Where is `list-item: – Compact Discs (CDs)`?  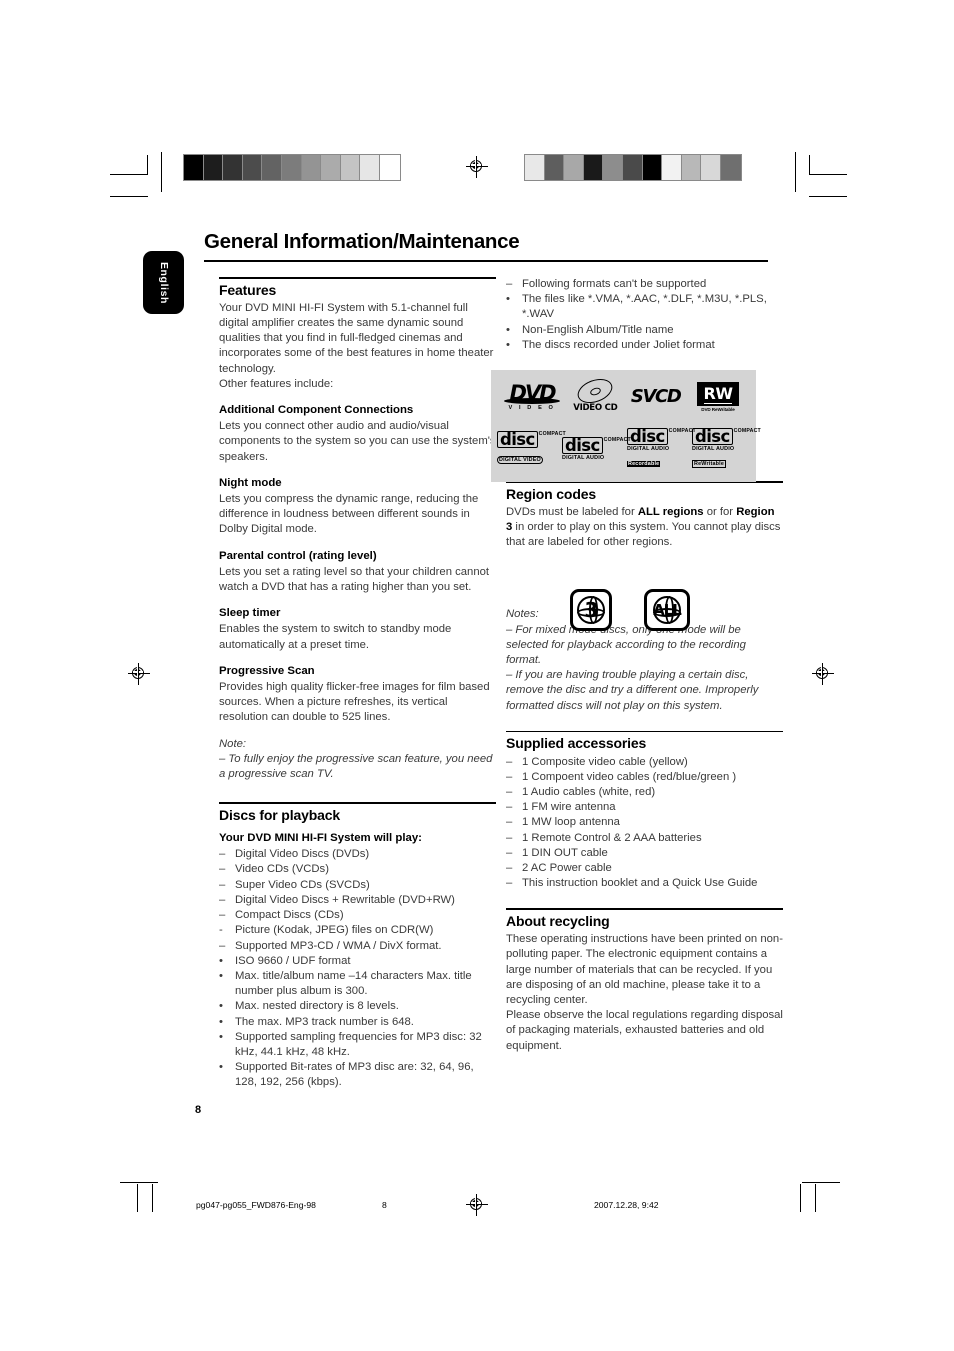
list-item: – Compact Discs (CDs) is located at coordinates (357, 915).